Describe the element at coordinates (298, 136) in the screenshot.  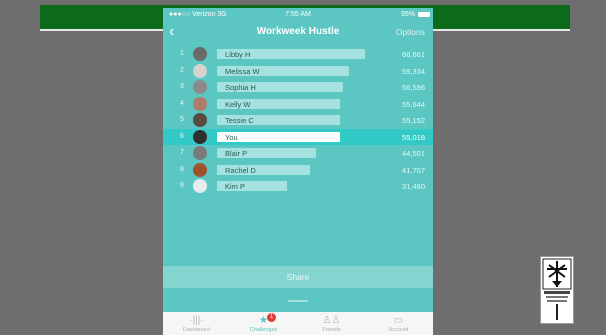
I see `leaderboard-row: 6 You 55,018` at that location.